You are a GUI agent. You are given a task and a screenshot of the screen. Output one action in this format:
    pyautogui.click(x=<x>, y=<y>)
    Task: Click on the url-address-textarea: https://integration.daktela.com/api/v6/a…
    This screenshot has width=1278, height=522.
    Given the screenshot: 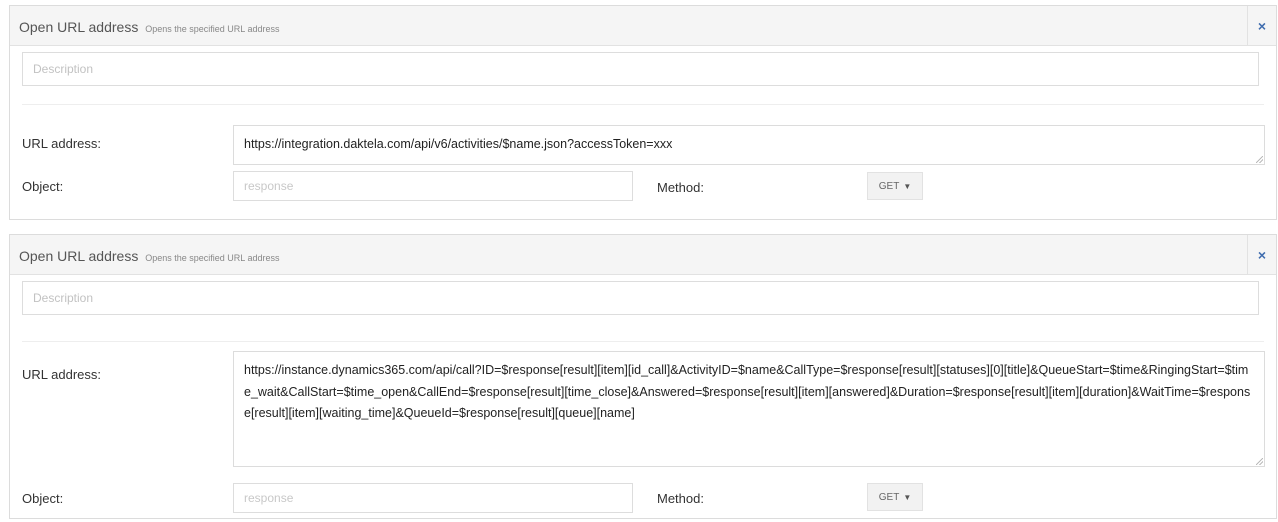 What is the action you would take?
    pyautogui.click(x=749, y=145)
    